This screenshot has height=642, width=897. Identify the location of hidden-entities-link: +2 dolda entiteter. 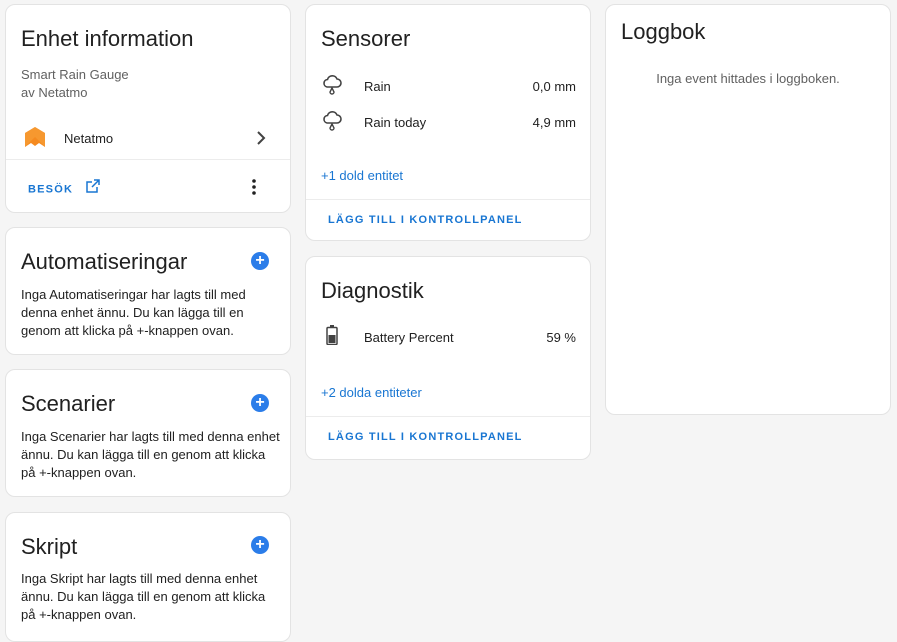
(371, 392).